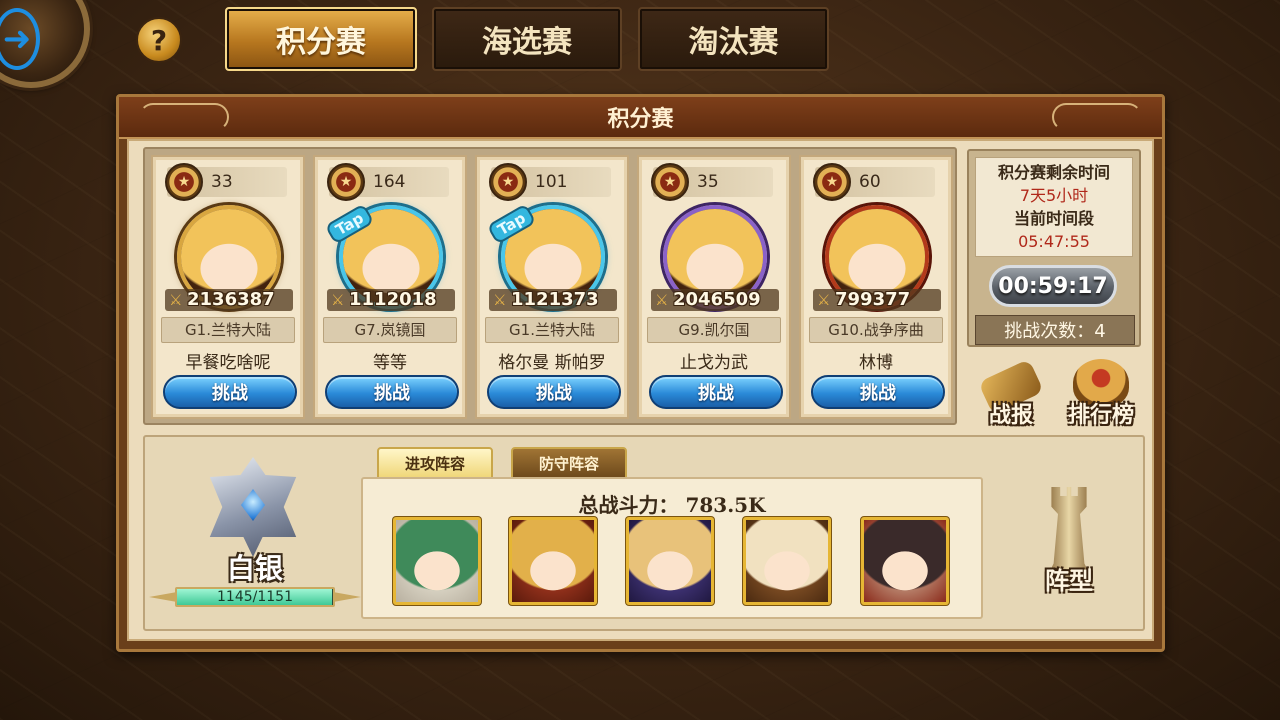 The height and width of the screenshot is (720, 1280). What do you see at coordinates (708, 182) in the screenshot?
I see `trophy-count: 35` at bounding box center [708, 182].